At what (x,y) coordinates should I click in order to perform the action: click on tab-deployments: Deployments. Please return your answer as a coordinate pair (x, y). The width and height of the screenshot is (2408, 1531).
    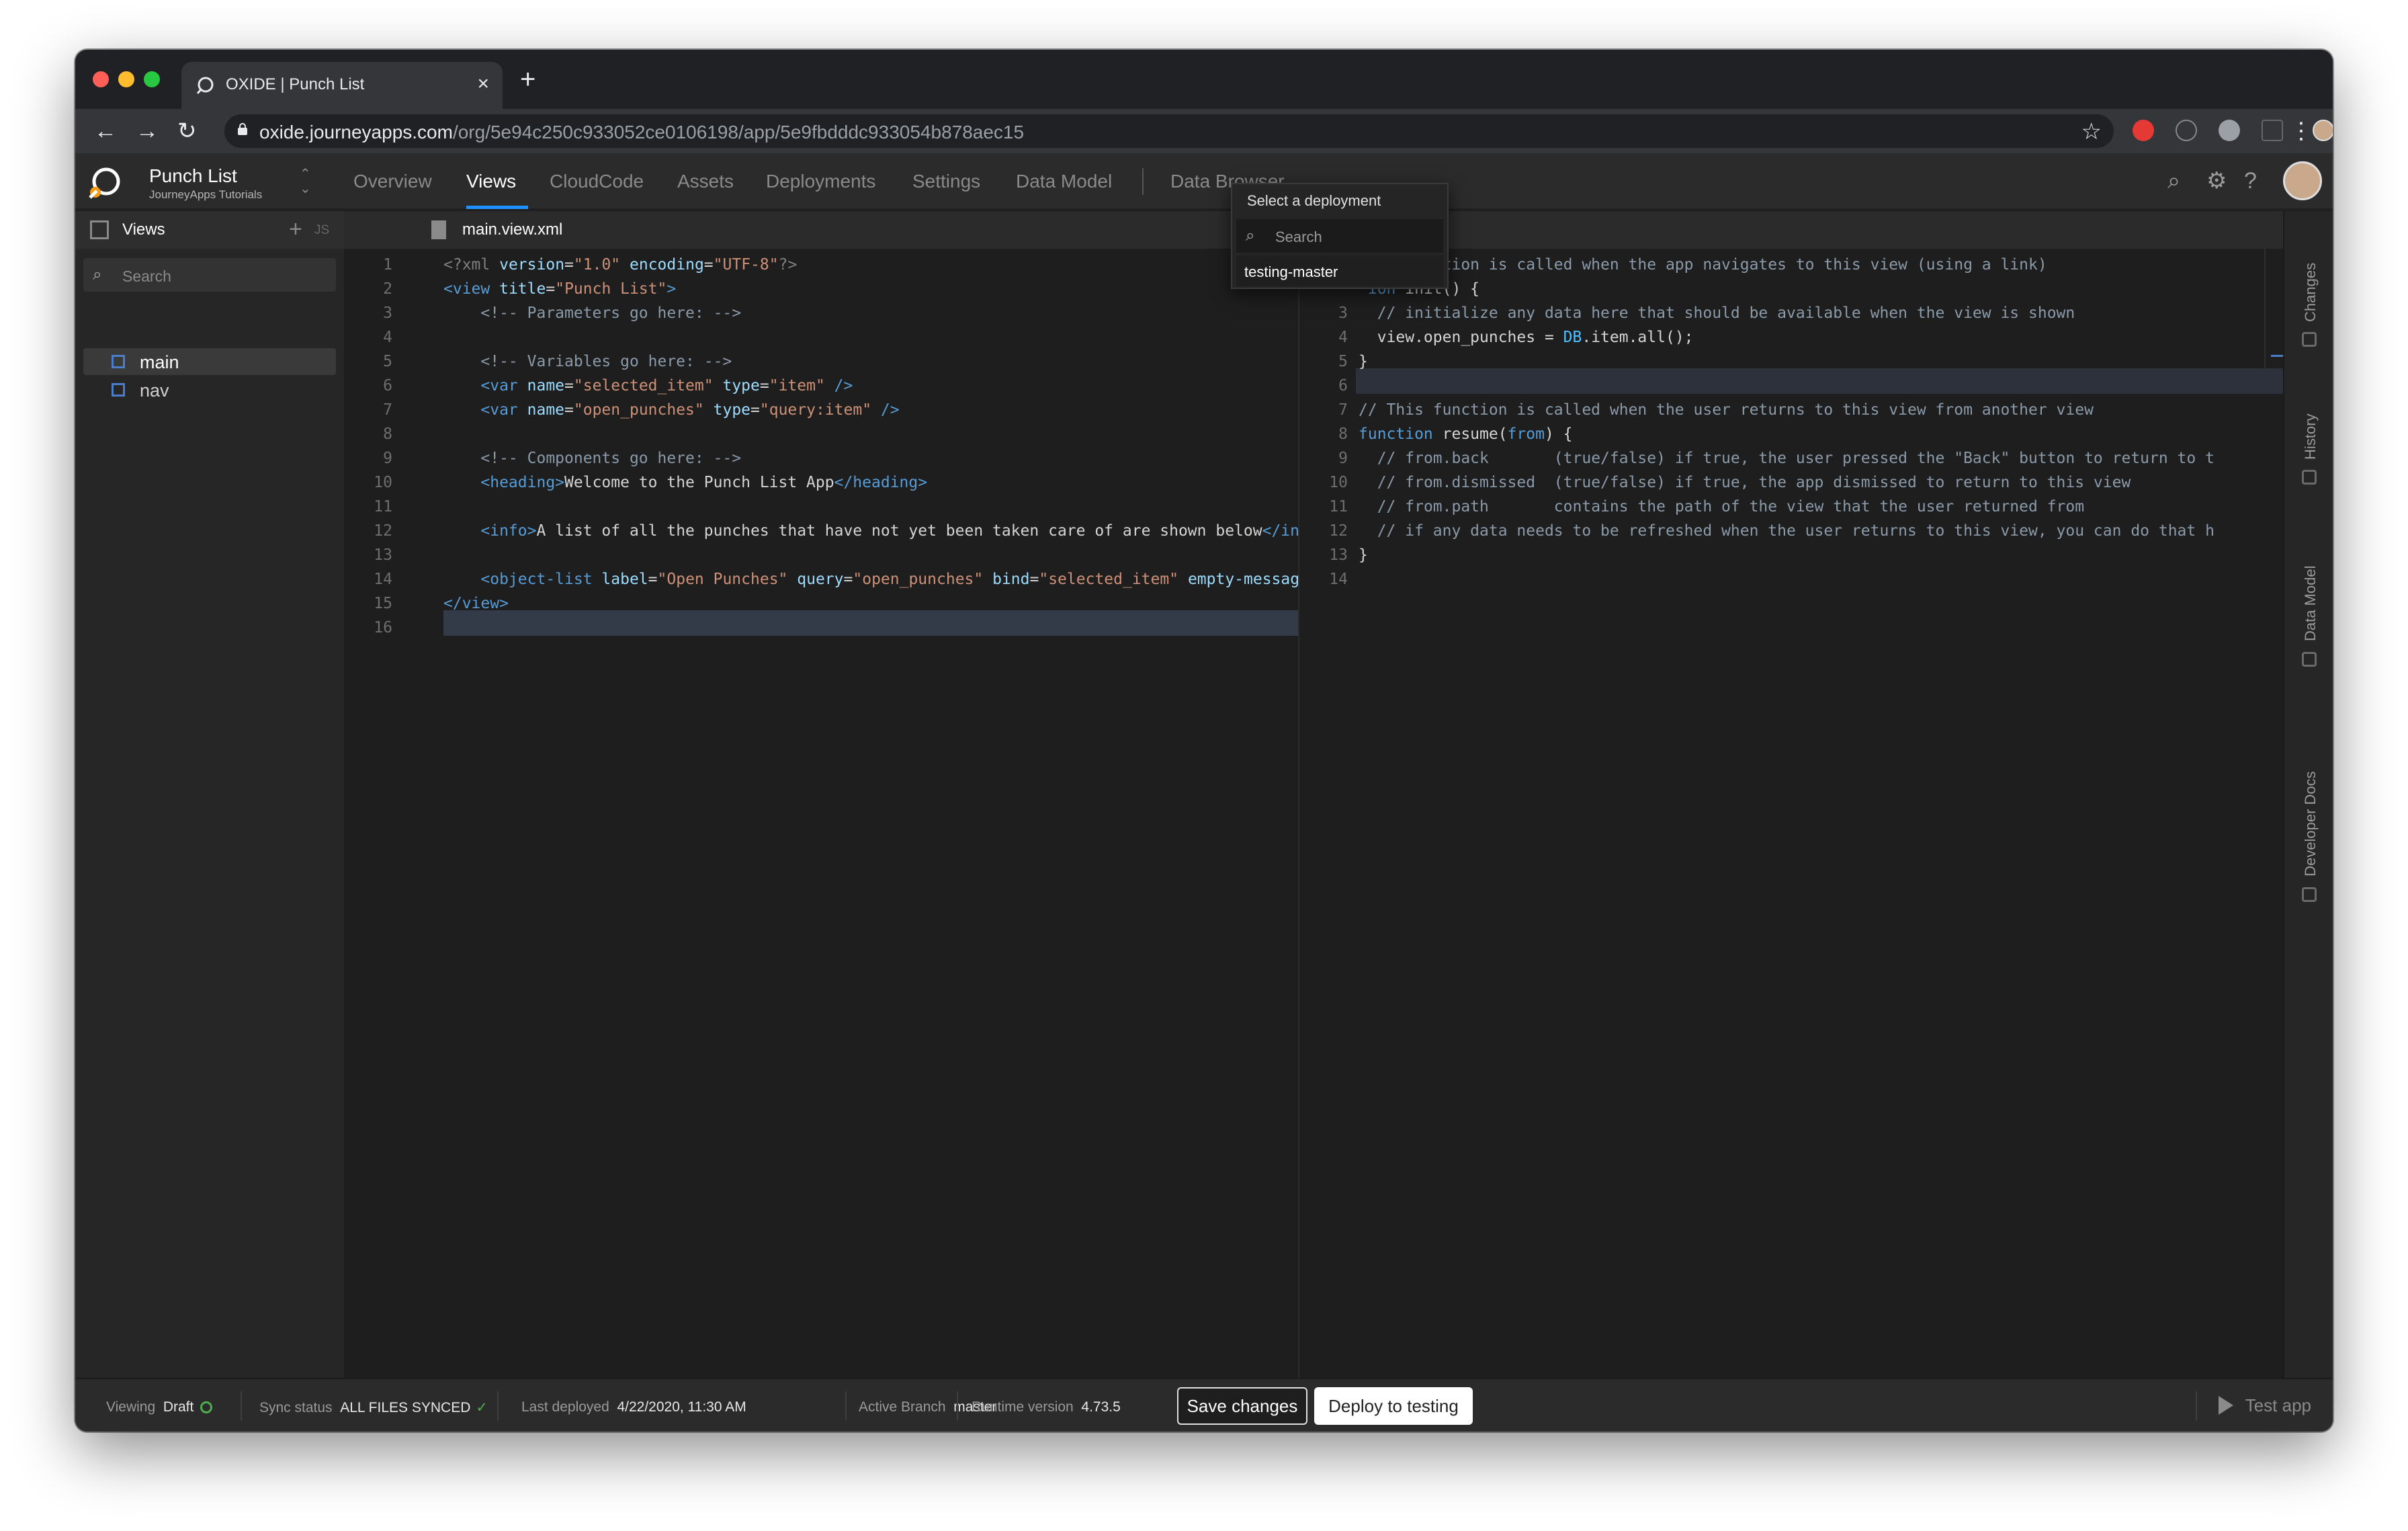
    Looking at the image, I should click on (820, 182).